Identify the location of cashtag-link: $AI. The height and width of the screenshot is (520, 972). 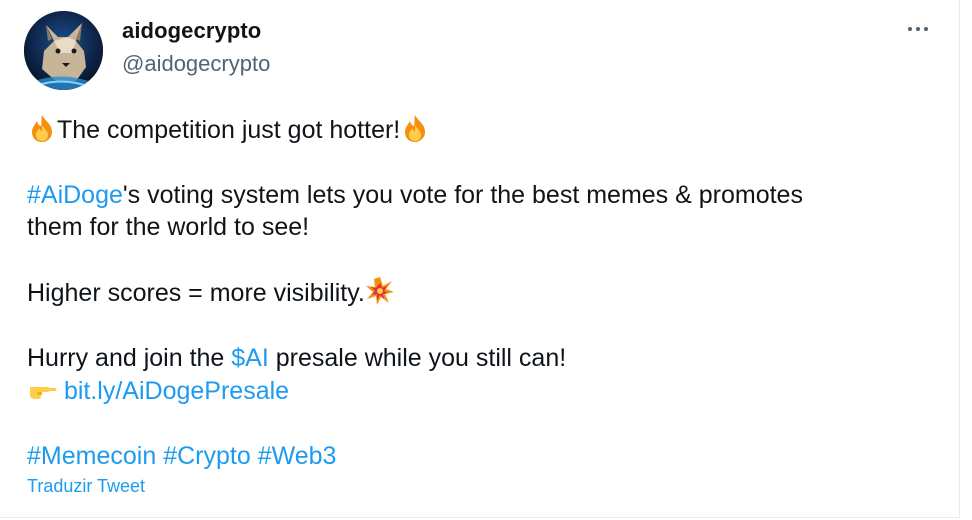
(250, 358).